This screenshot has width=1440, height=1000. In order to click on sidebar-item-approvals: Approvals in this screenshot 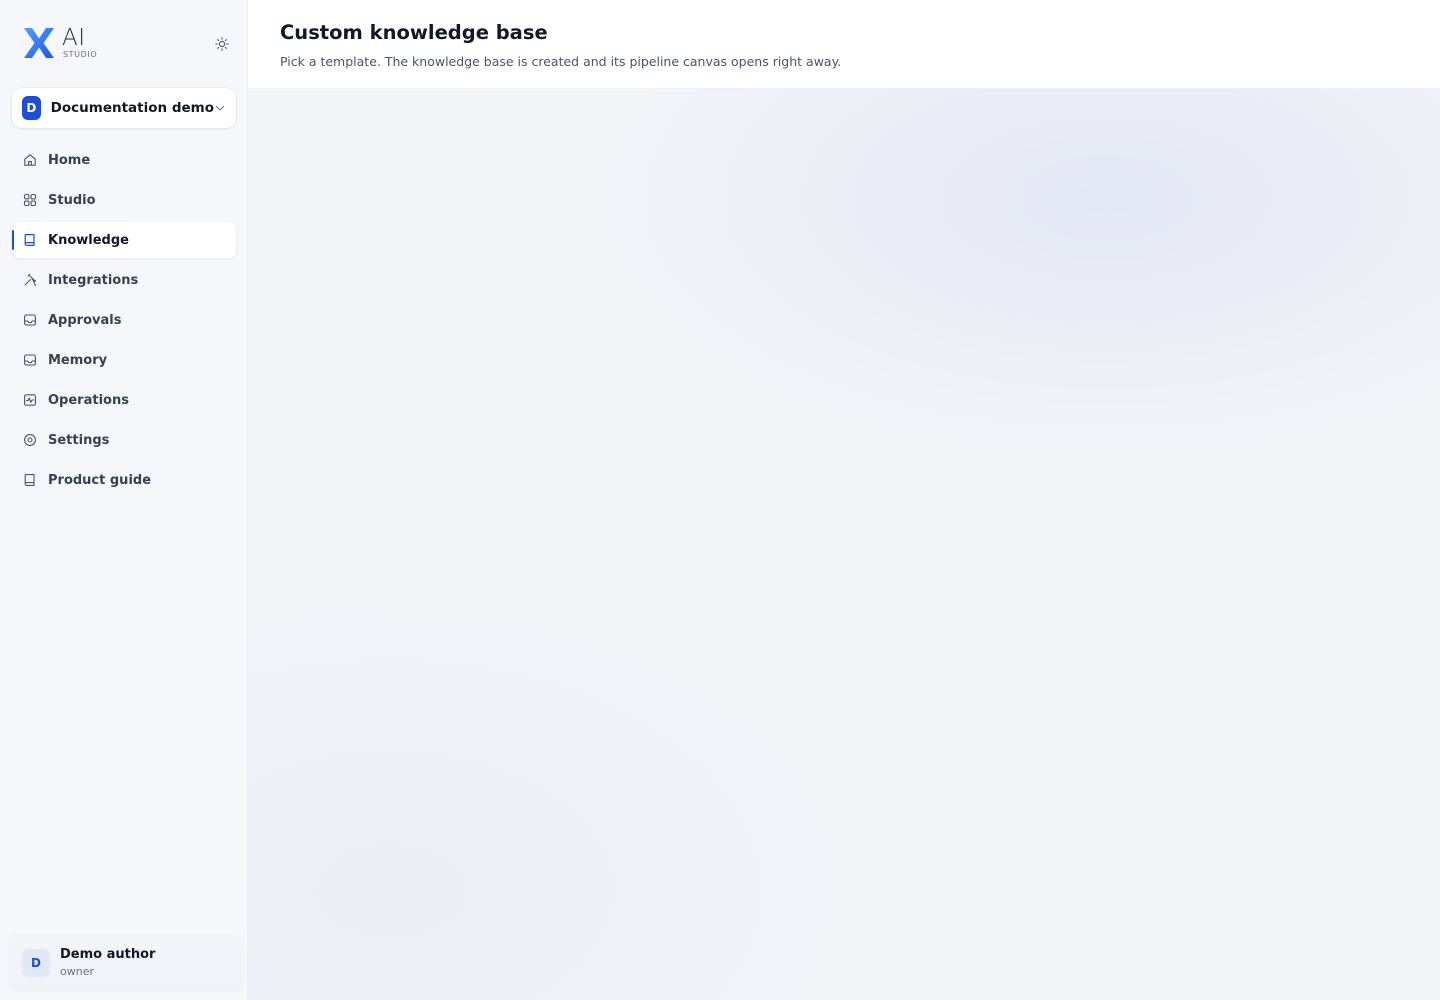, I will do `click(124, 320)`.